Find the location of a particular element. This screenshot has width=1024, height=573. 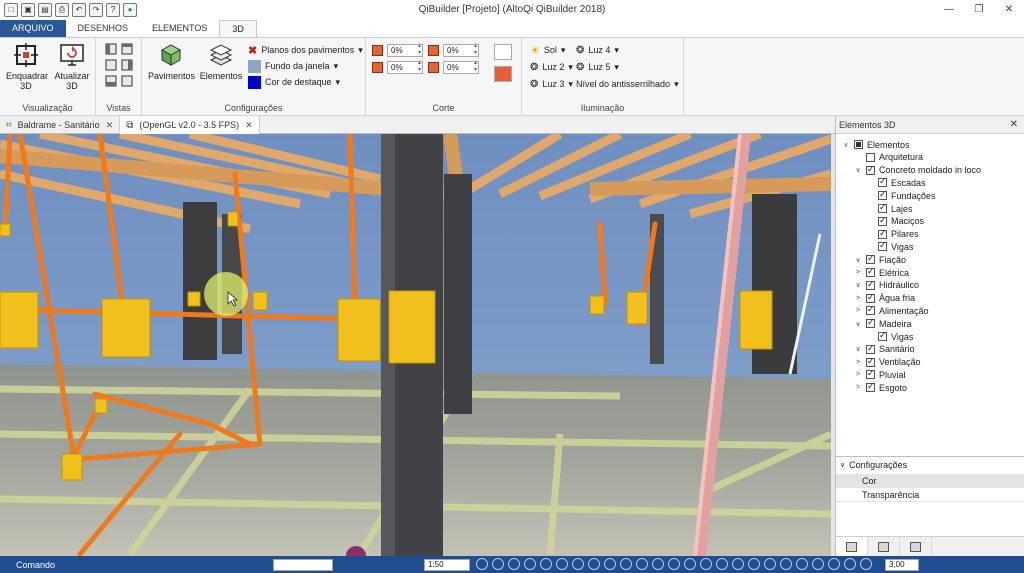

tree-item: ∨ Madeira is located at coordinates (882, 323).